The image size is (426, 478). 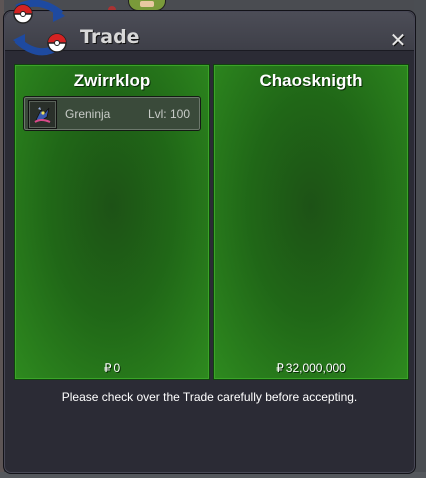 What do you see at coordinates (40, 29) in the screenshot?
I see `pokeball-exchange-icon` at bounding box center [40, 29].